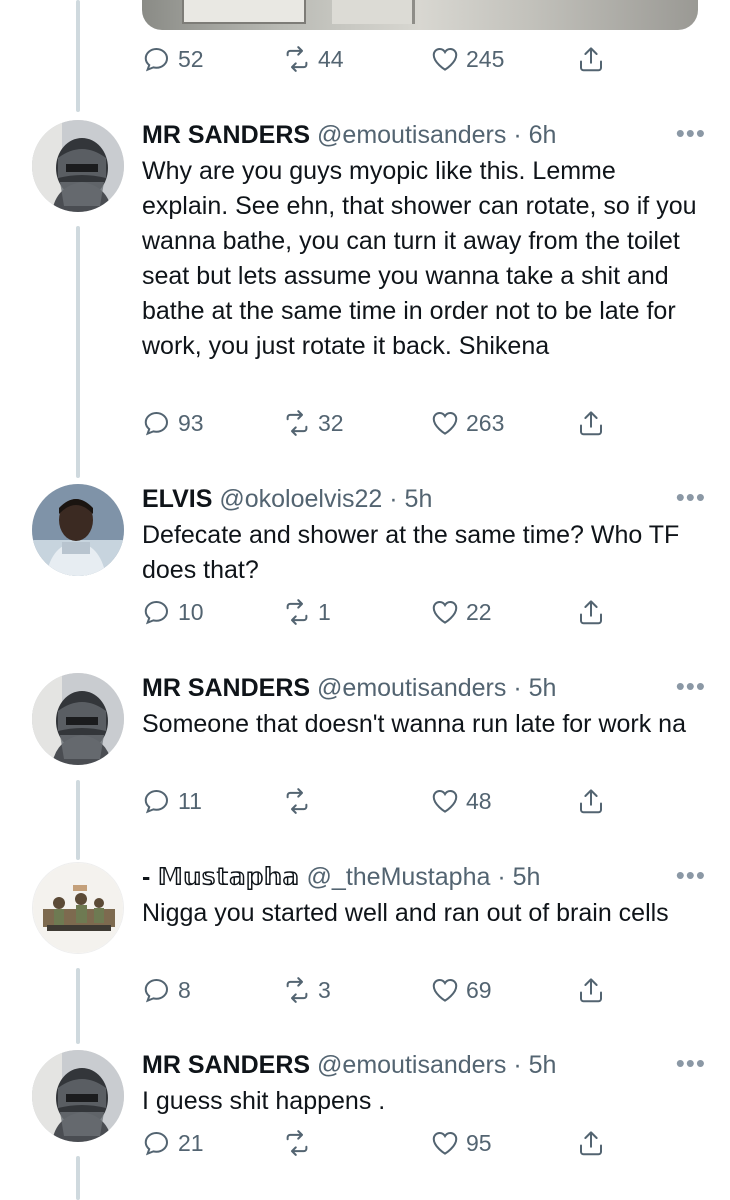  I want to click on like-button: 48, so click(461, 801).